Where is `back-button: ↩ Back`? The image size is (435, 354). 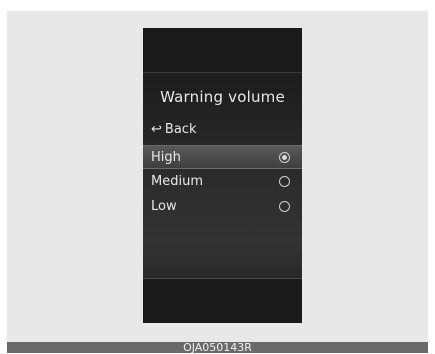 back-button: ↩ Back is located at coordinates (173, 129).